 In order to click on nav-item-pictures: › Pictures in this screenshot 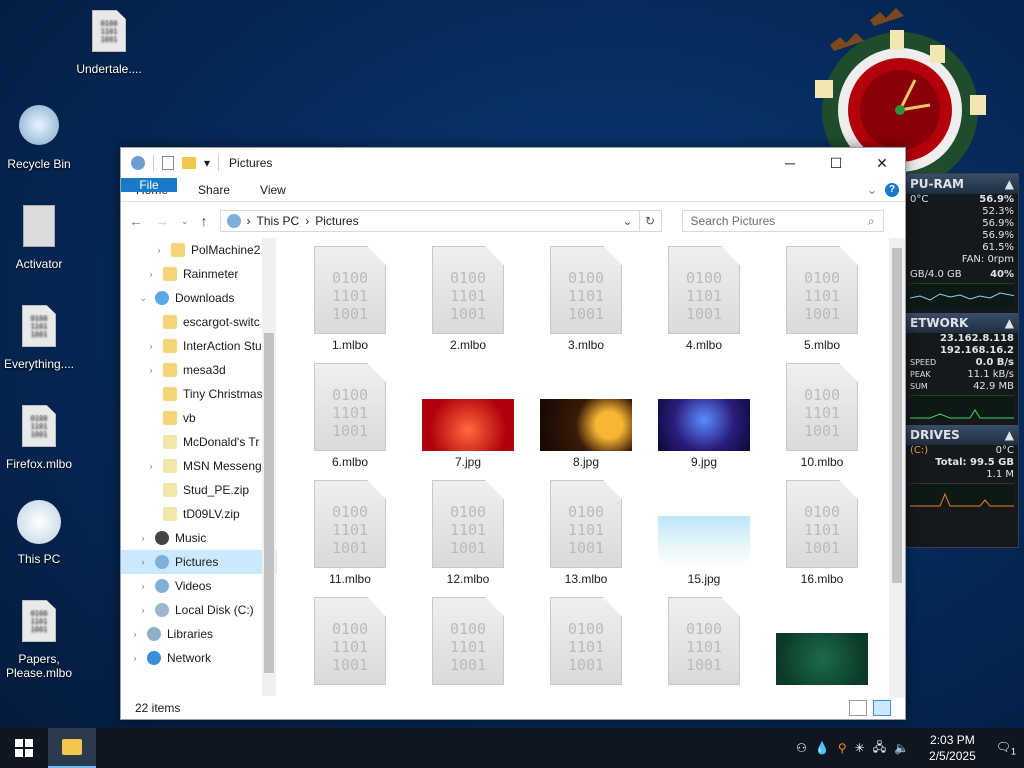, I will do `click(199, 562)`.